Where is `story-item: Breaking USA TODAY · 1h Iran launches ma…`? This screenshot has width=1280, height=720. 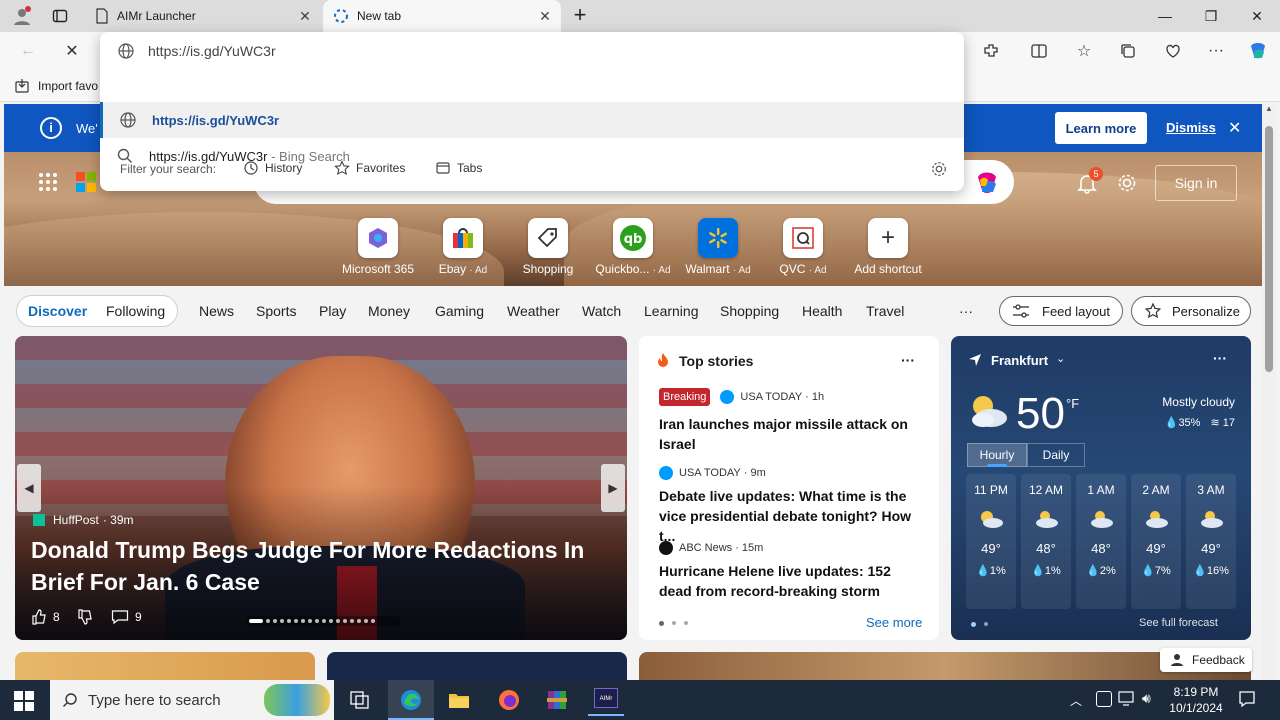
story-item: Breaking USA TODAY · 1h Iran launches ma… is located at coordinates (791, 421).